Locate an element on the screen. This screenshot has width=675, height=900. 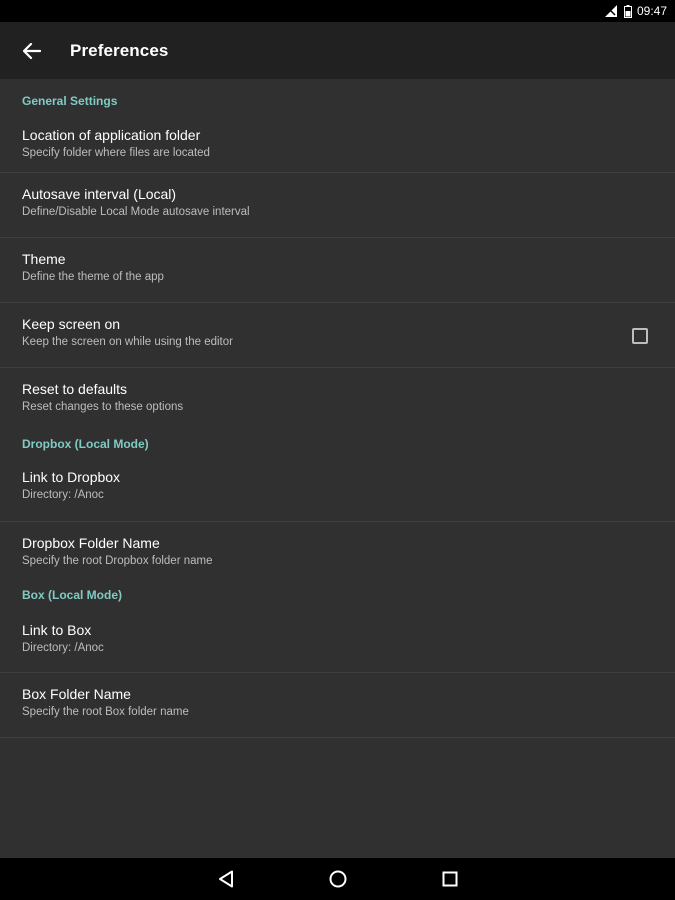
nav-home-button is located at coordinates (338, 879).